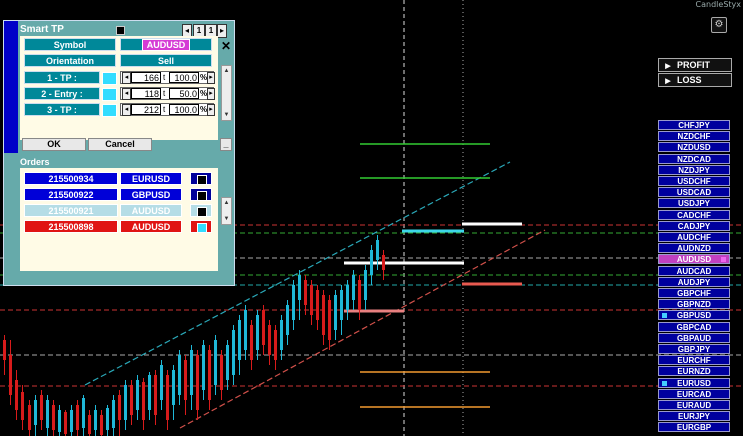  I want to click on page-next-icon: ▸, so click(222, 31).